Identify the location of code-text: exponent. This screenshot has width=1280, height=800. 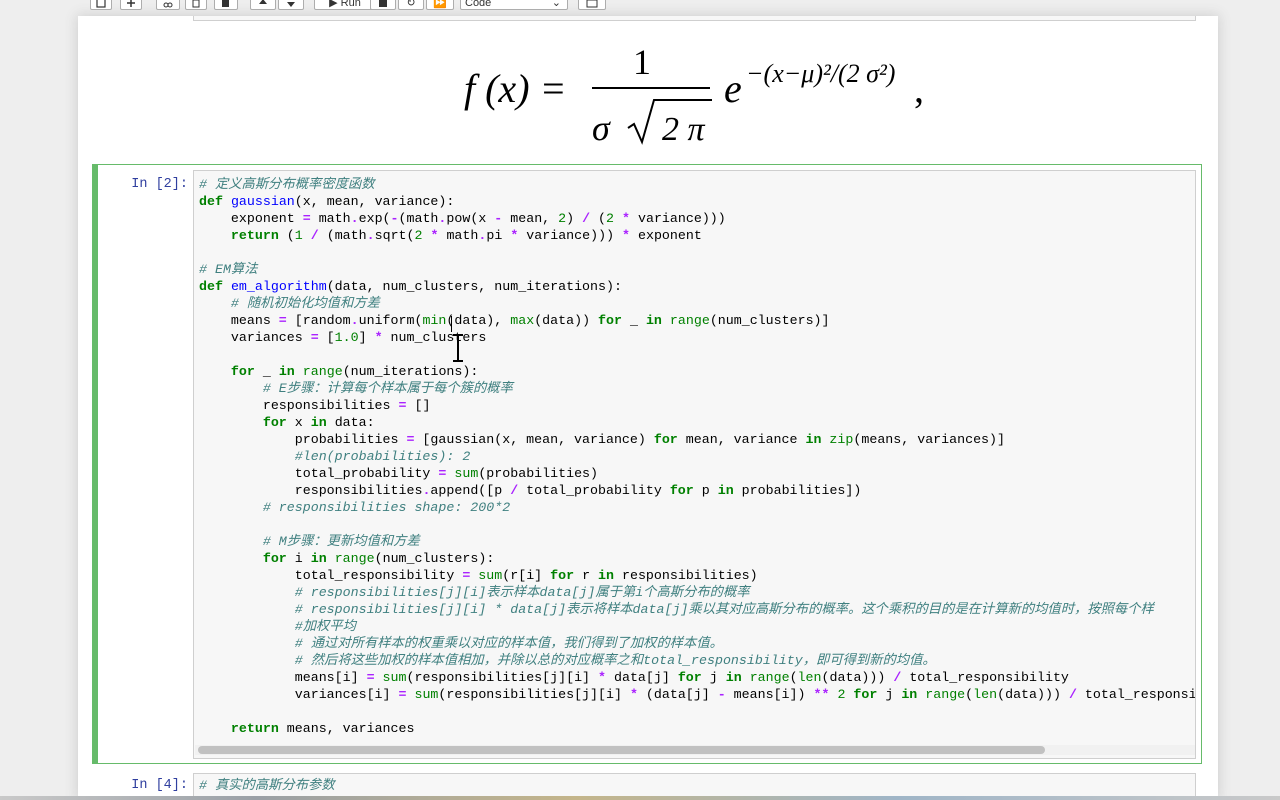
(251, 218).